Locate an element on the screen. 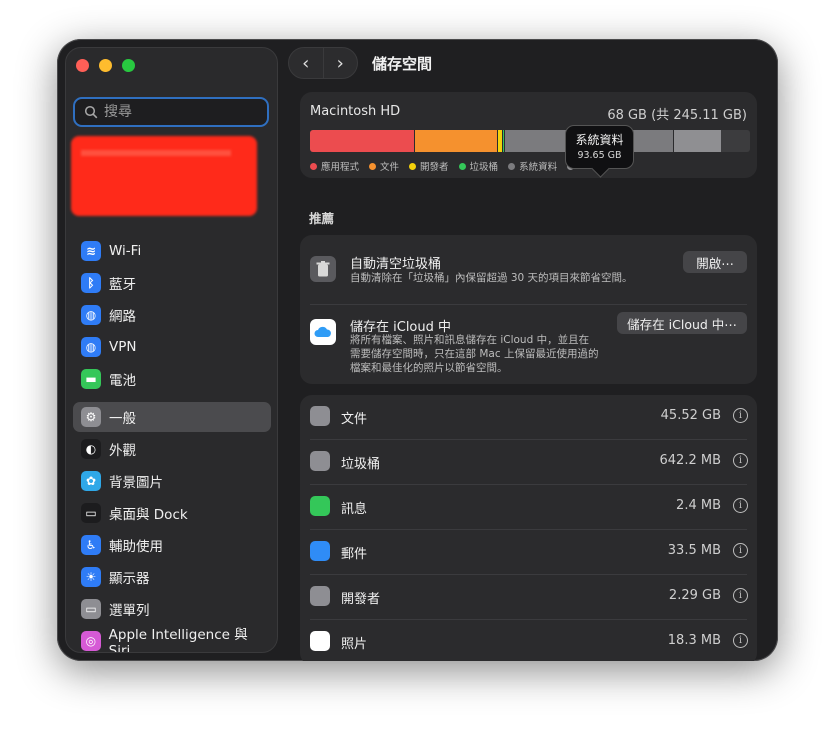  recommendation-description-line: 需要儲存空間時，只在這部 Mac 上保留最近使用過的 is located at coordinates (474, 354).